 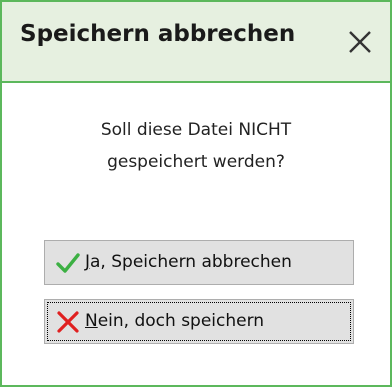 What do you see at coordinates (196, 130) in the screenshot?
I see `message-line-1: Soll diese Datei NICHT` at bounding box center [196, 130].